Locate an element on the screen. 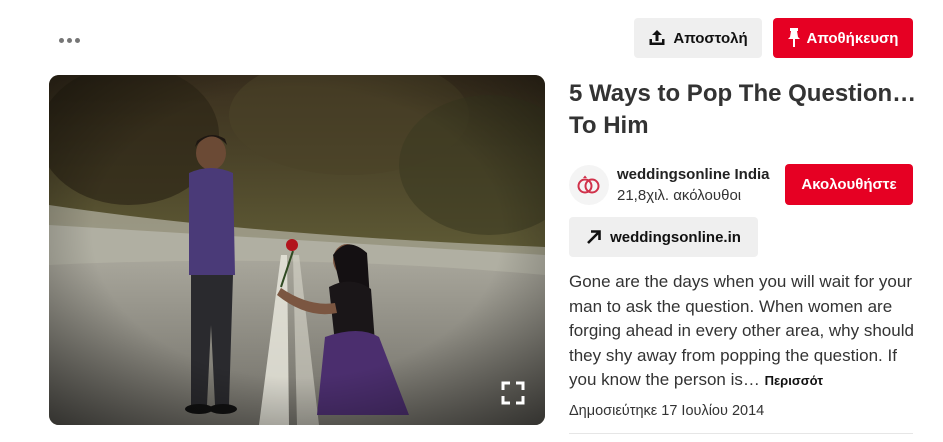  more-options-button is located at coordinates (69, 40).